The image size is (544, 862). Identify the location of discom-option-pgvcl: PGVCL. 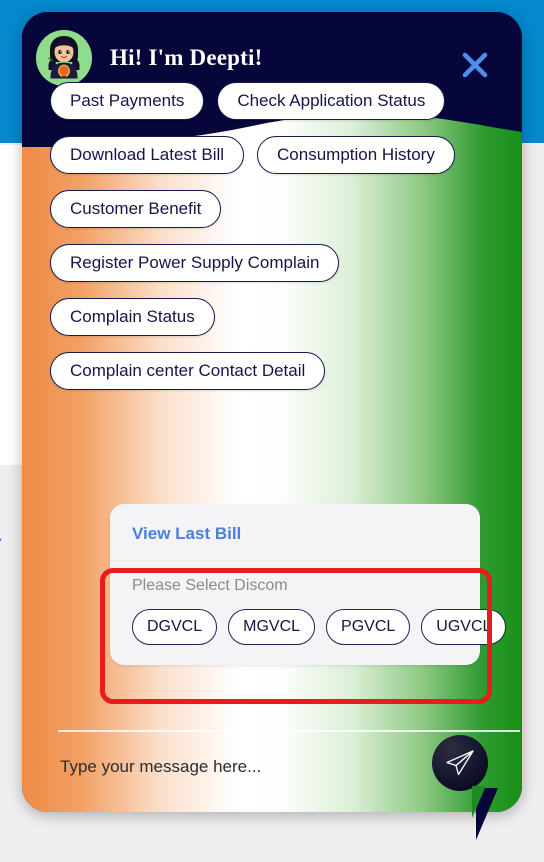
(368, 627).